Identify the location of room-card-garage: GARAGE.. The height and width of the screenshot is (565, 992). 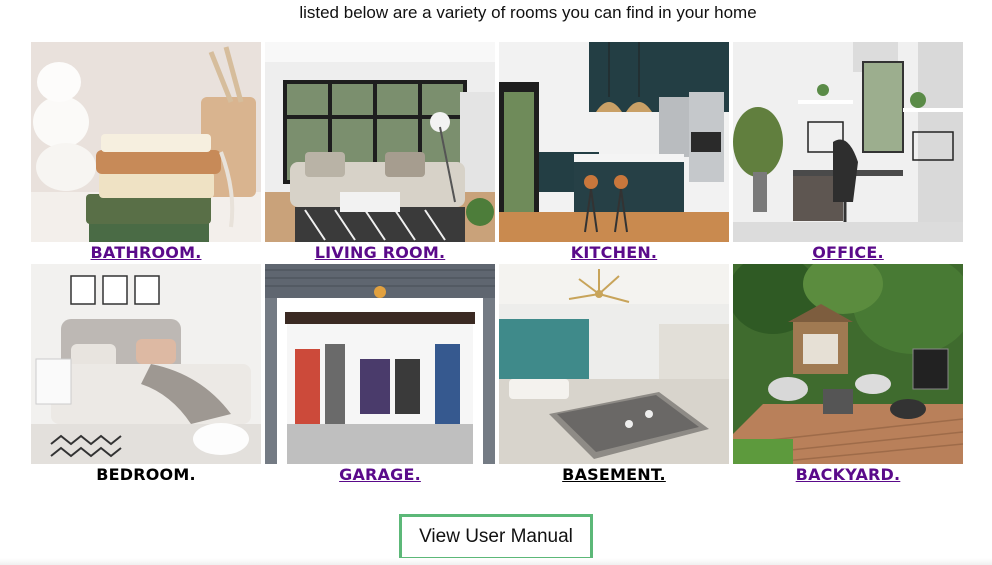
(380, 375).